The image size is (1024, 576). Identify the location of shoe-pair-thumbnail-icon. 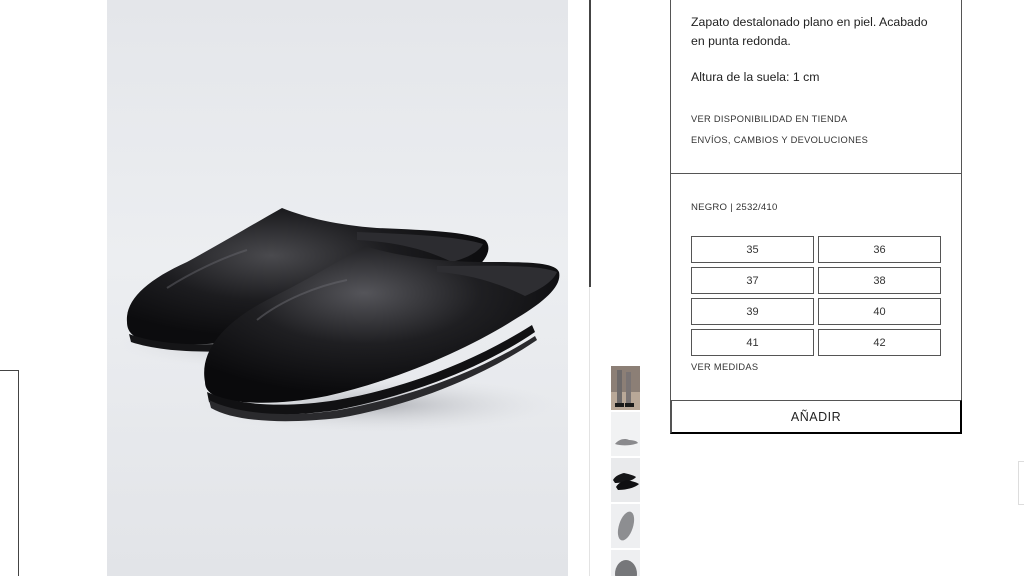
(625, 480).